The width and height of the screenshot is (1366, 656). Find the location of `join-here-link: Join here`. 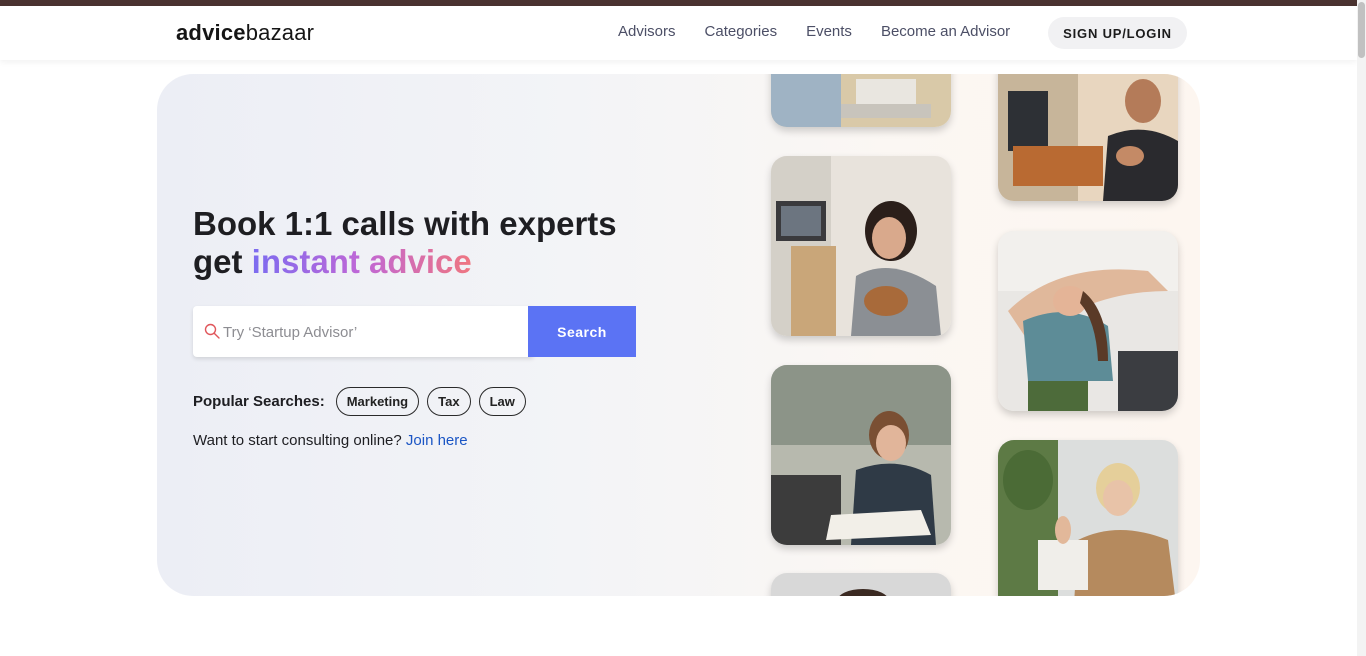

join-here-link: Join here is located at coordinates (437, 440).